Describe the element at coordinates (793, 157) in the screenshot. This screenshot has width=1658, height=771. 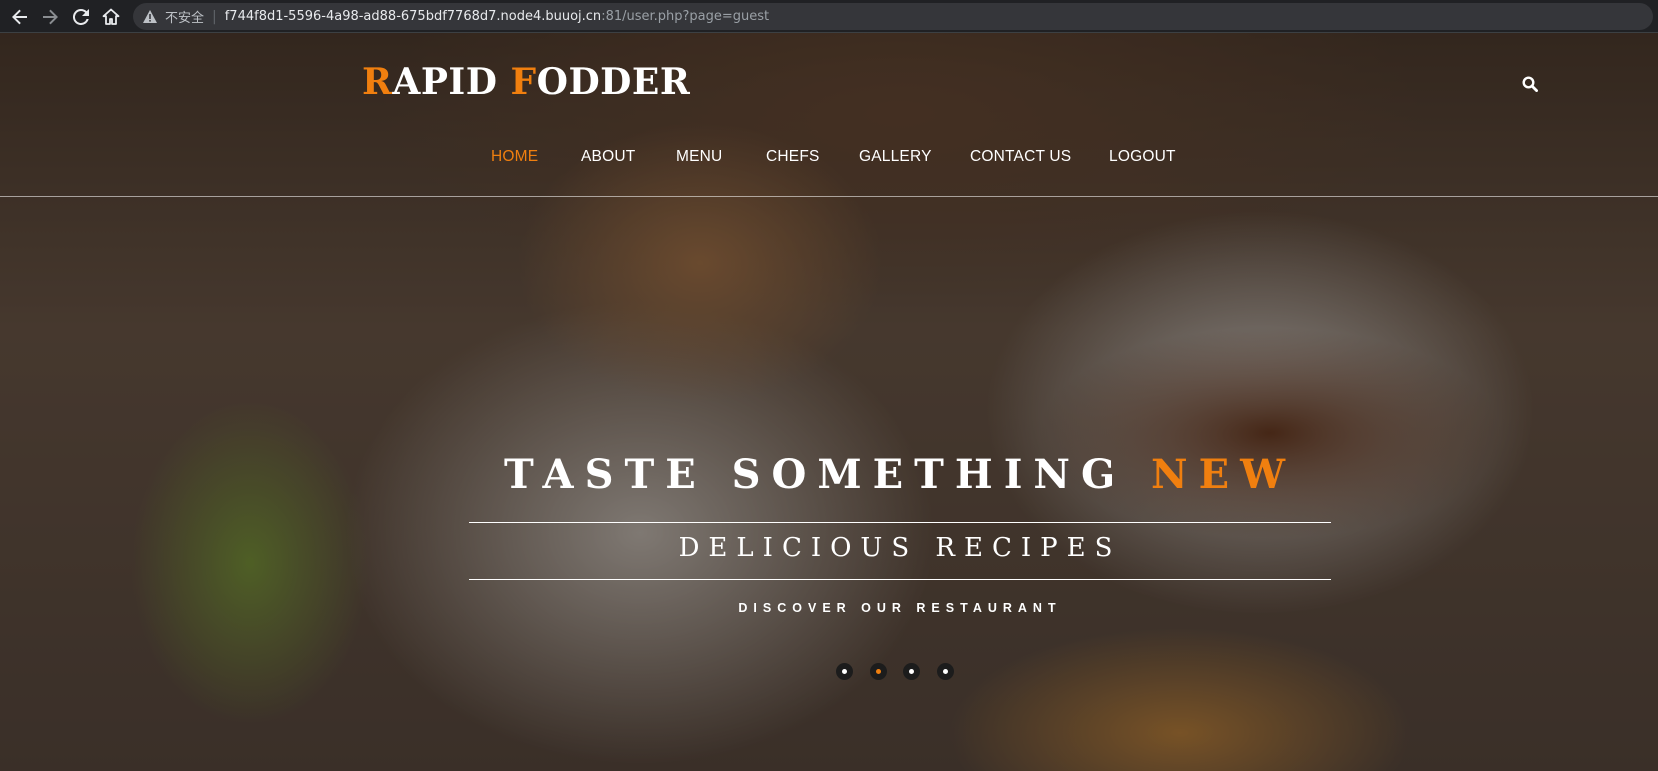
I see `nav-item-chefs: CHEFS` at that location.